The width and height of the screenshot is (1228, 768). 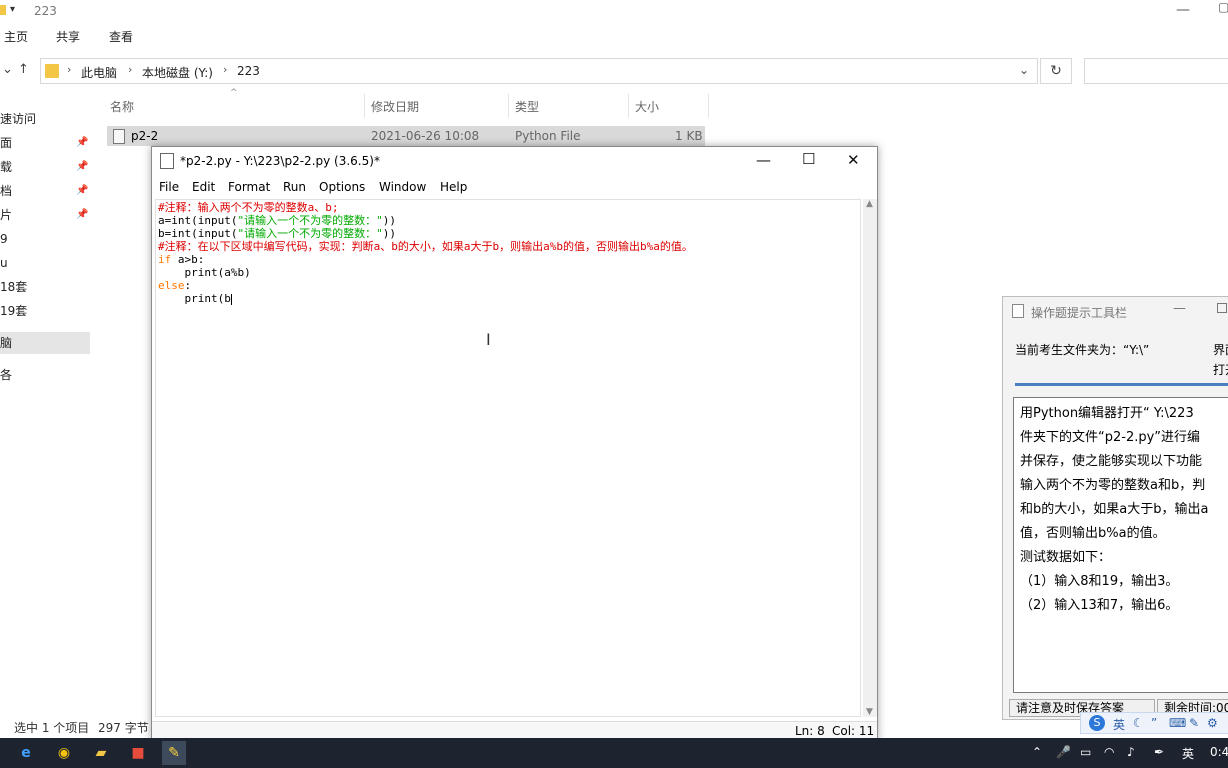 I want to click on column-header-name: 名称, so click(x=122, y=107).